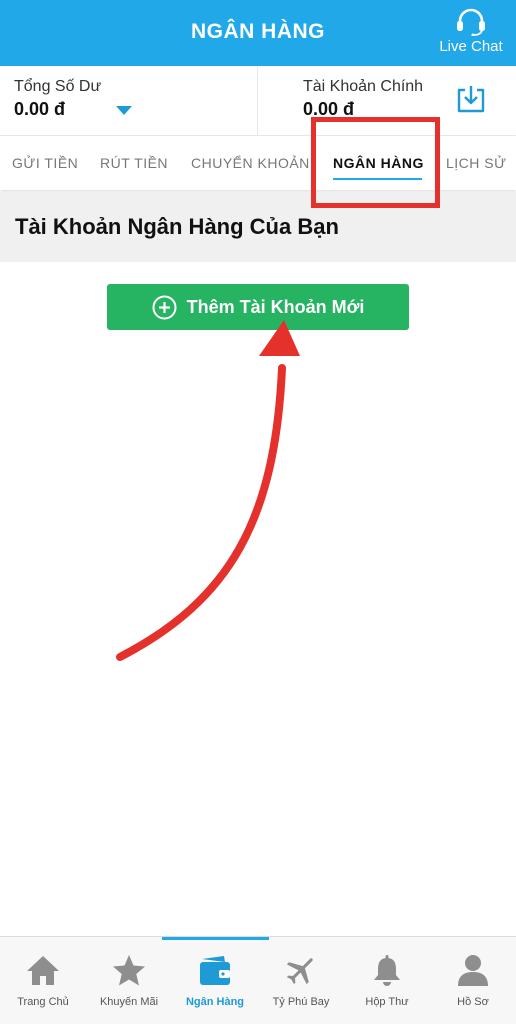  I want to click on nav-flying-billionaire: Tỷ Phú Bay, so click(301, 980).